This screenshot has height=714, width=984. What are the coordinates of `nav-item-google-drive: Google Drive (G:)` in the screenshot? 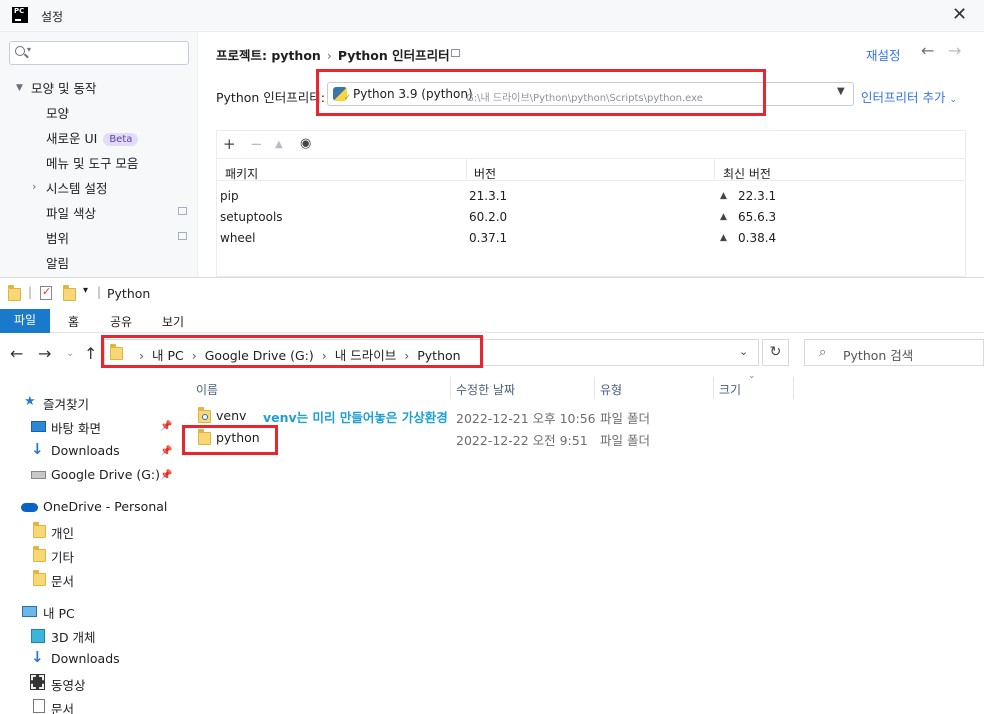 It's located at (105, 474).